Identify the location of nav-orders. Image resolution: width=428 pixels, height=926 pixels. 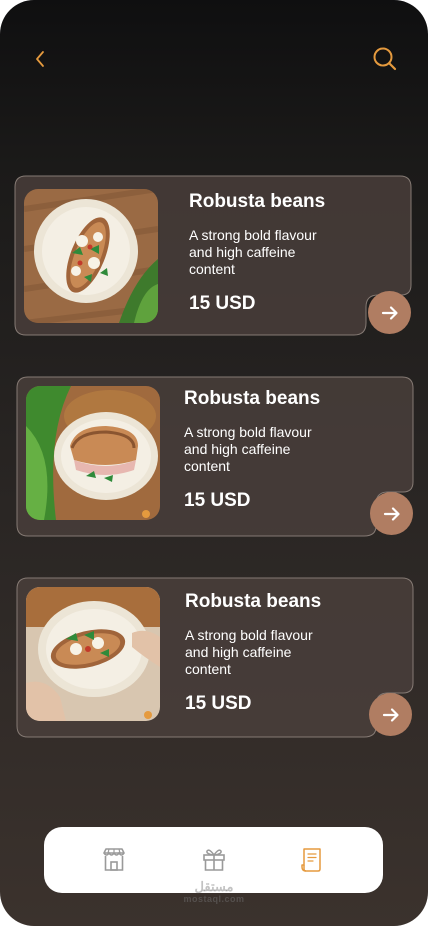
(312, 860).